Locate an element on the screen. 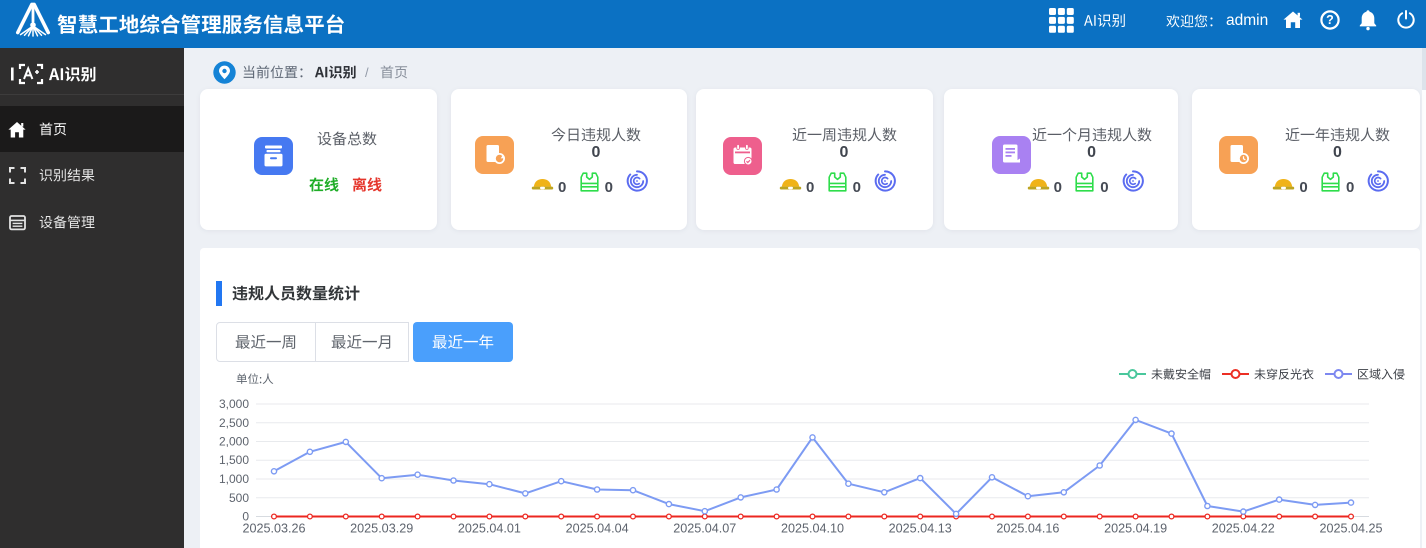 The width and height of the screenshot is (1426, 548). svg-text: 2,000 is located at coordinates (234, 442).